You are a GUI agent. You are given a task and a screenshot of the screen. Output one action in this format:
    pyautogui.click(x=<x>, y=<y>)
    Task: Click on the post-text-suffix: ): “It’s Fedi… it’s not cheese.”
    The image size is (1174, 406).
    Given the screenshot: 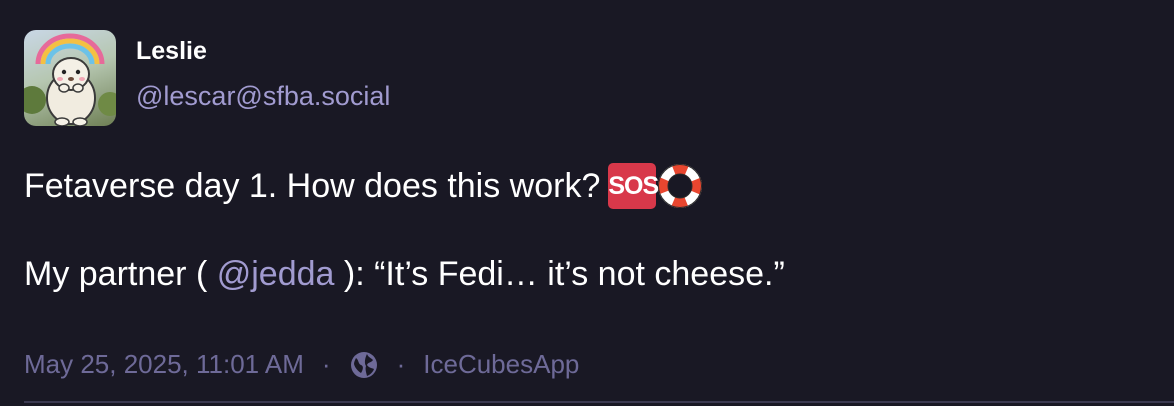 What is the action you would take?
    pyautogui.click(x=564, y=274)
    